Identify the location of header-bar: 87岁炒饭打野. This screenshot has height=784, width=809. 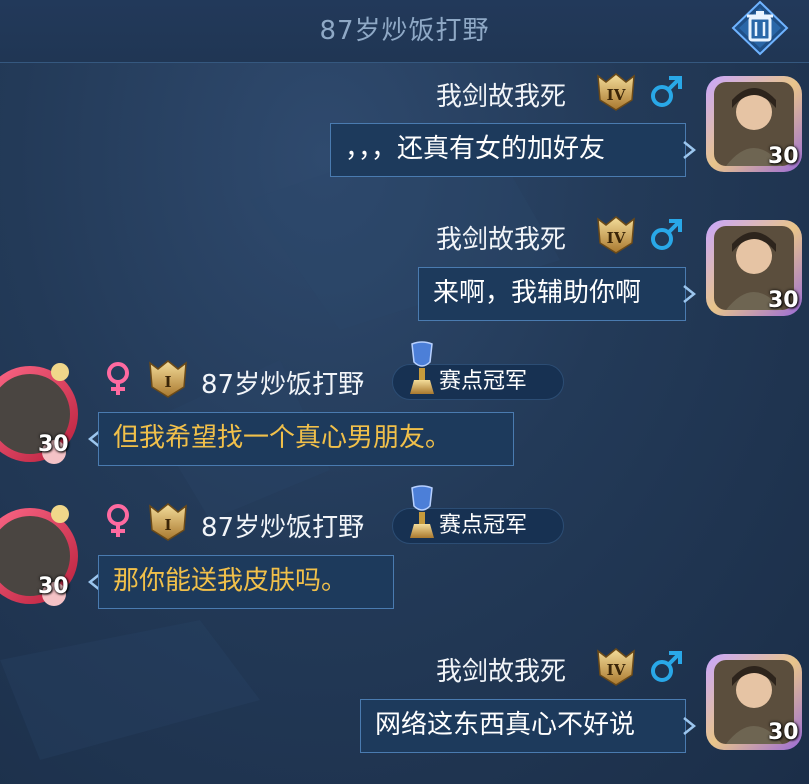
(404, 31).